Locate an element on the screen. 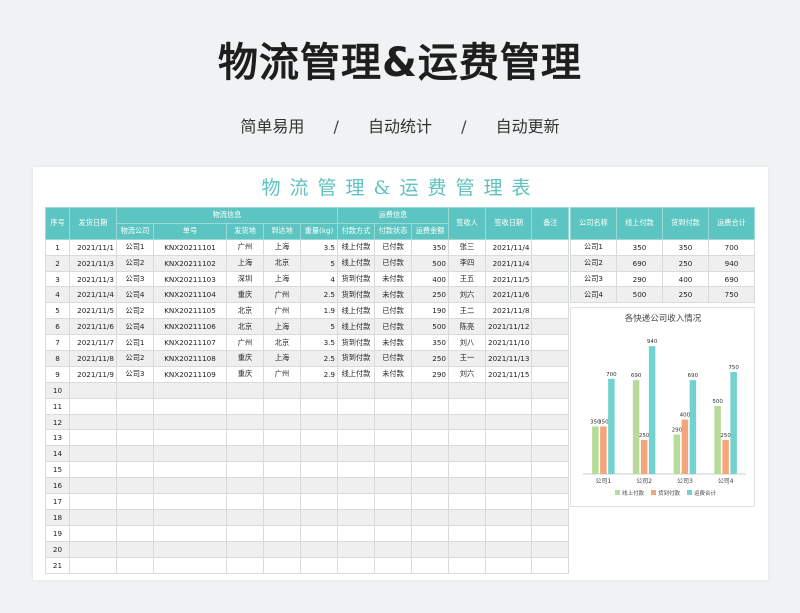  cell-order-no: KNX20211104 is located at coordinates (190, 295).